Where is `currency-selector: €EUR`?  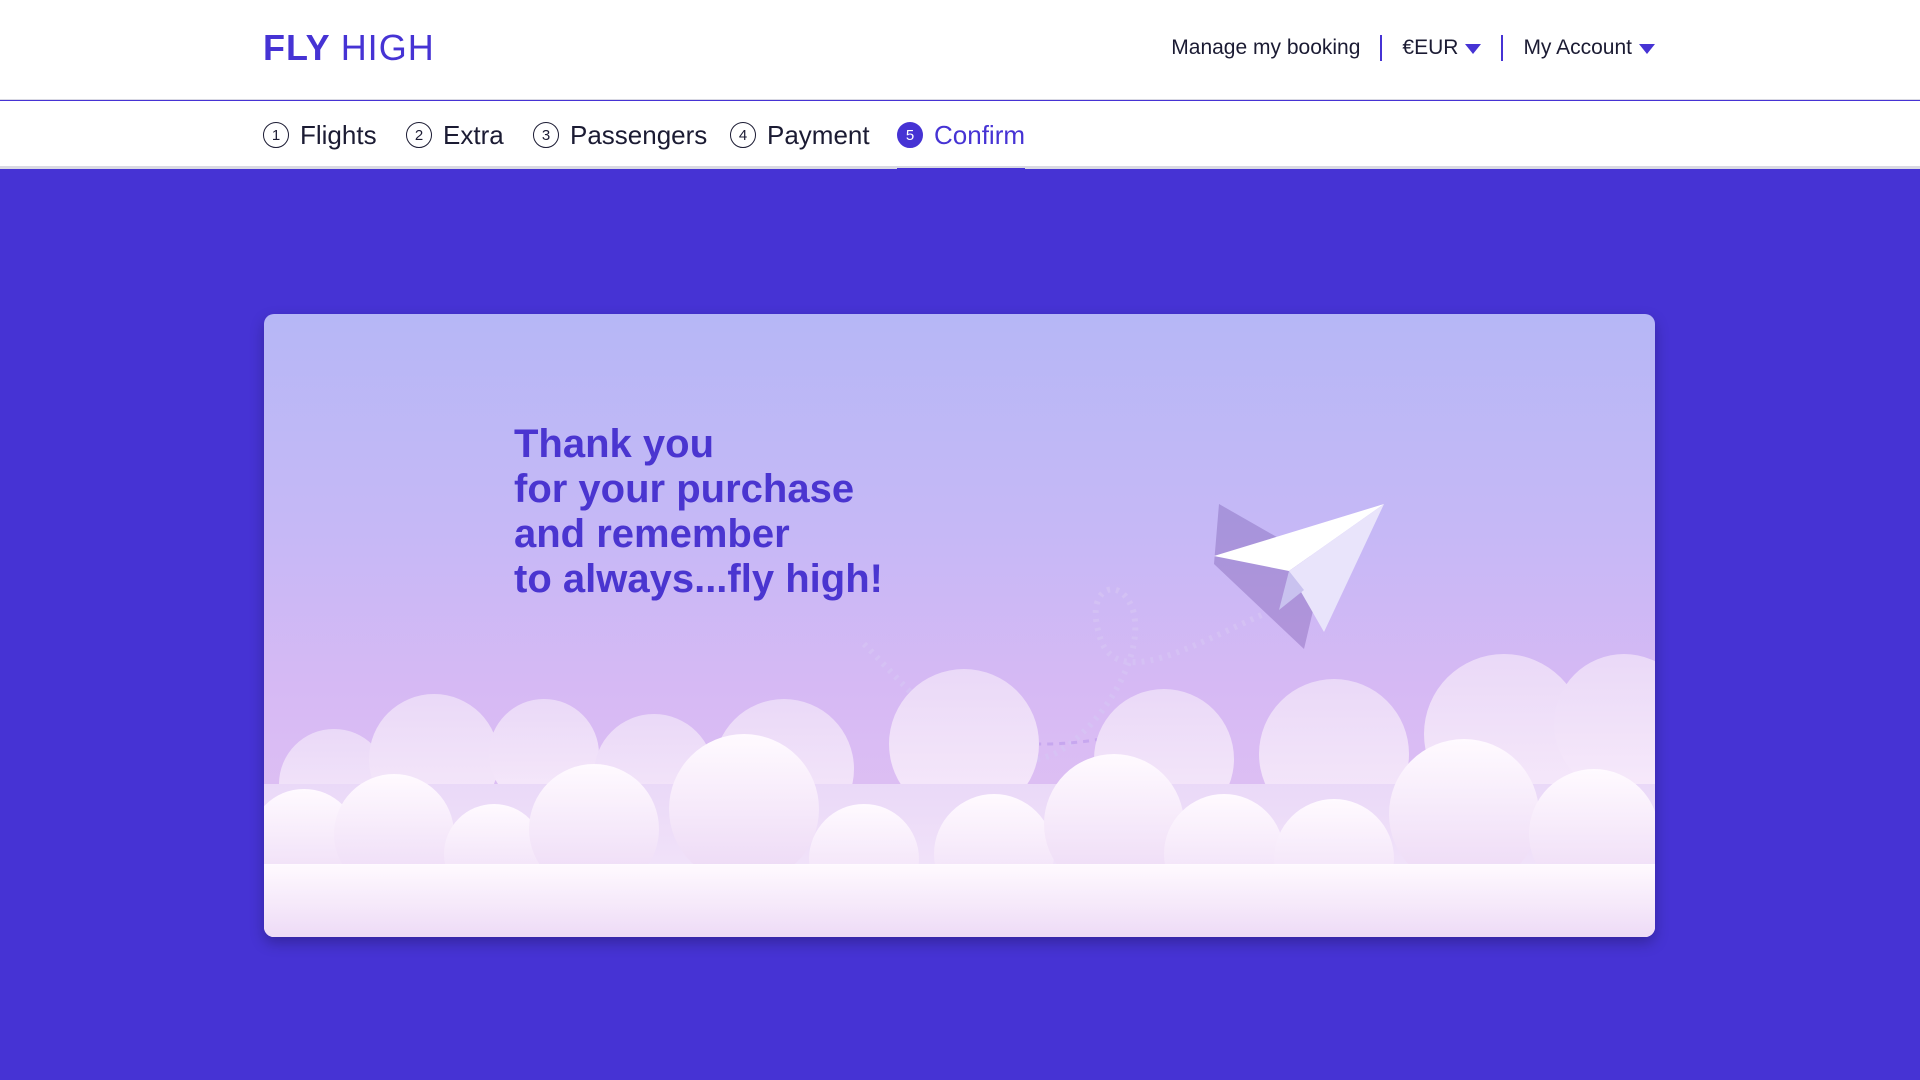
currency-selector: €EUR is located at coordinates (1442, 48).